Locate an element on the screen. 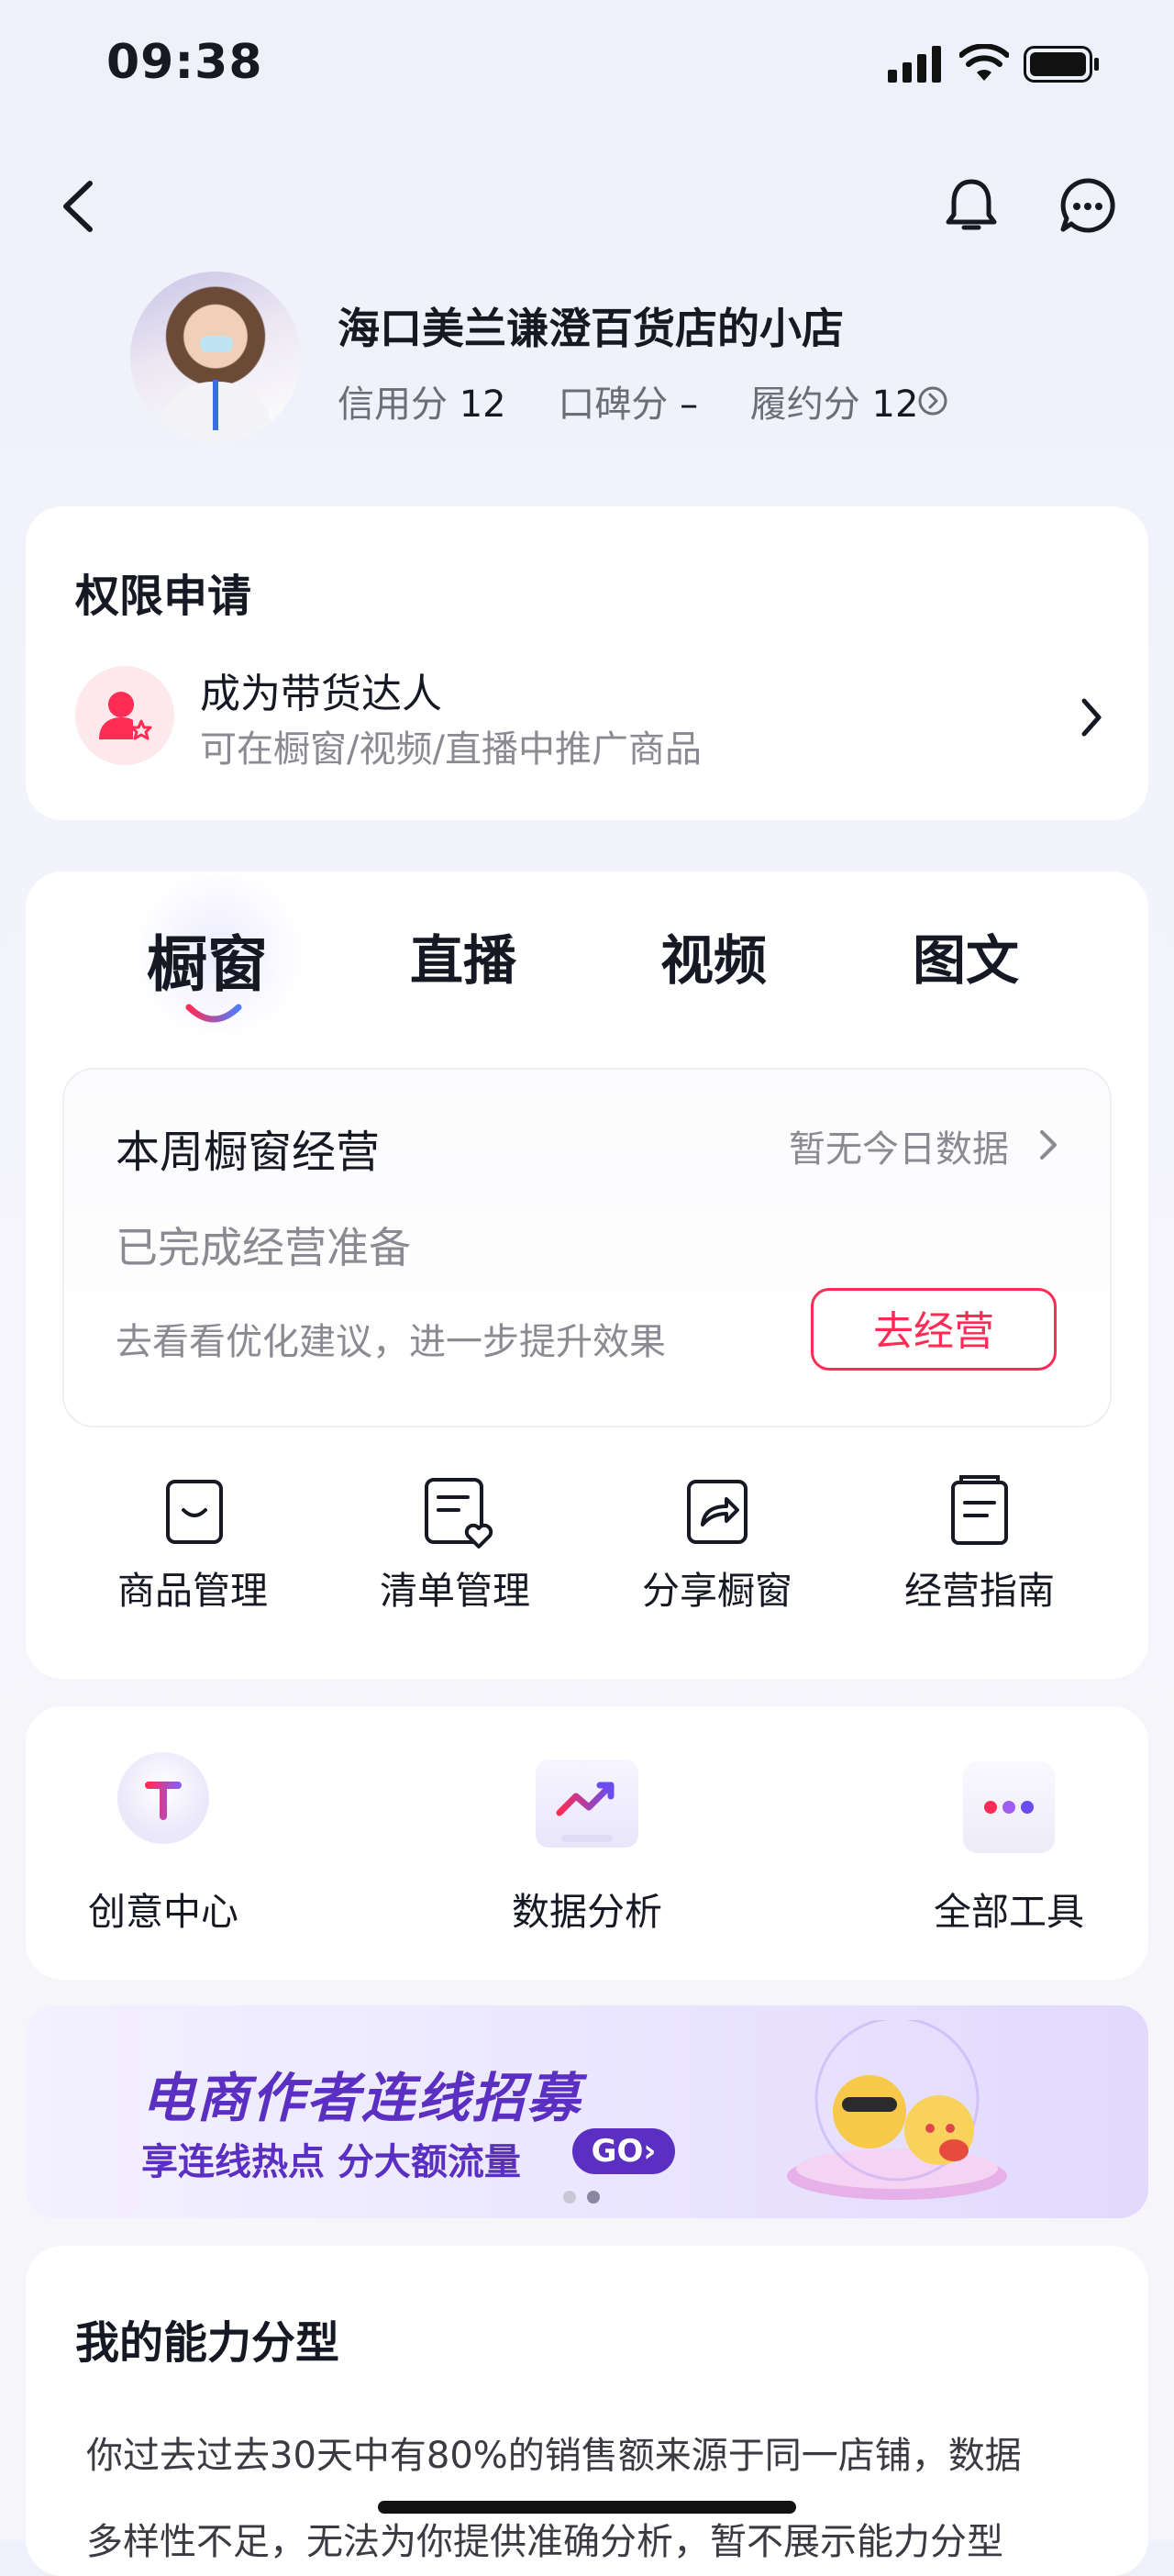  tool-product-manage: 商品管理 is located at coordinates (193, 1587).